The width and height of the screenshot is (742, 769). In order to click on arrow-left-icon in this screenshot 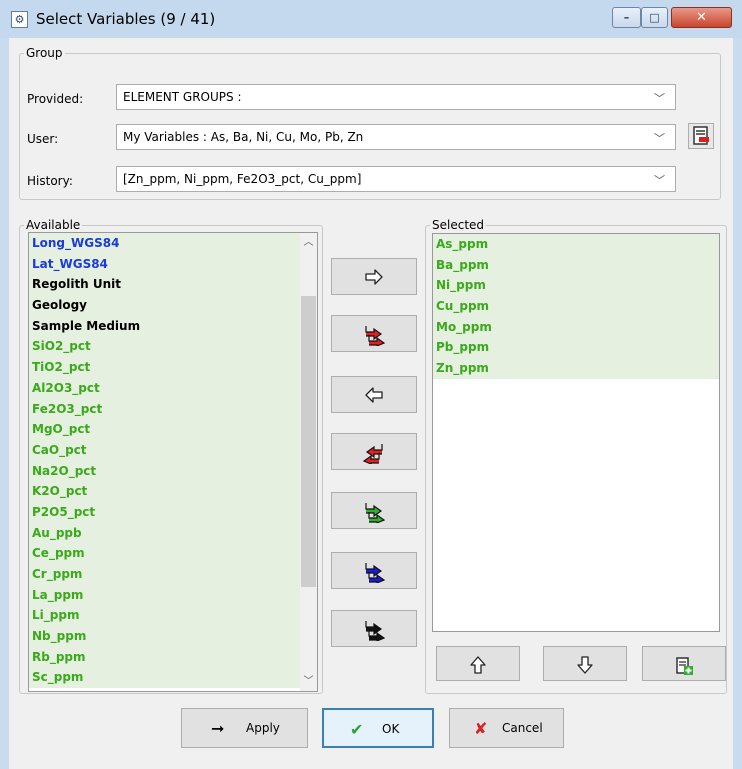, I will do `click(374, 395)`.